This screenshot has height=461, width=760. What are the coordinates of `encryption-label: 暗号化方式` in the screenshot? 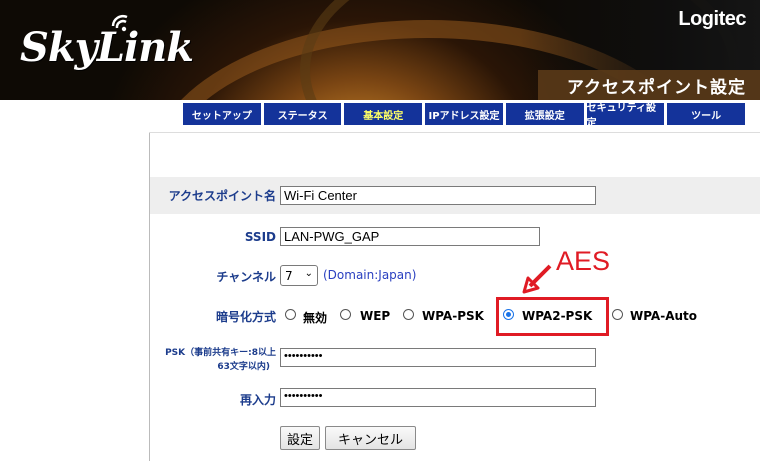 It's located at (245, 317).